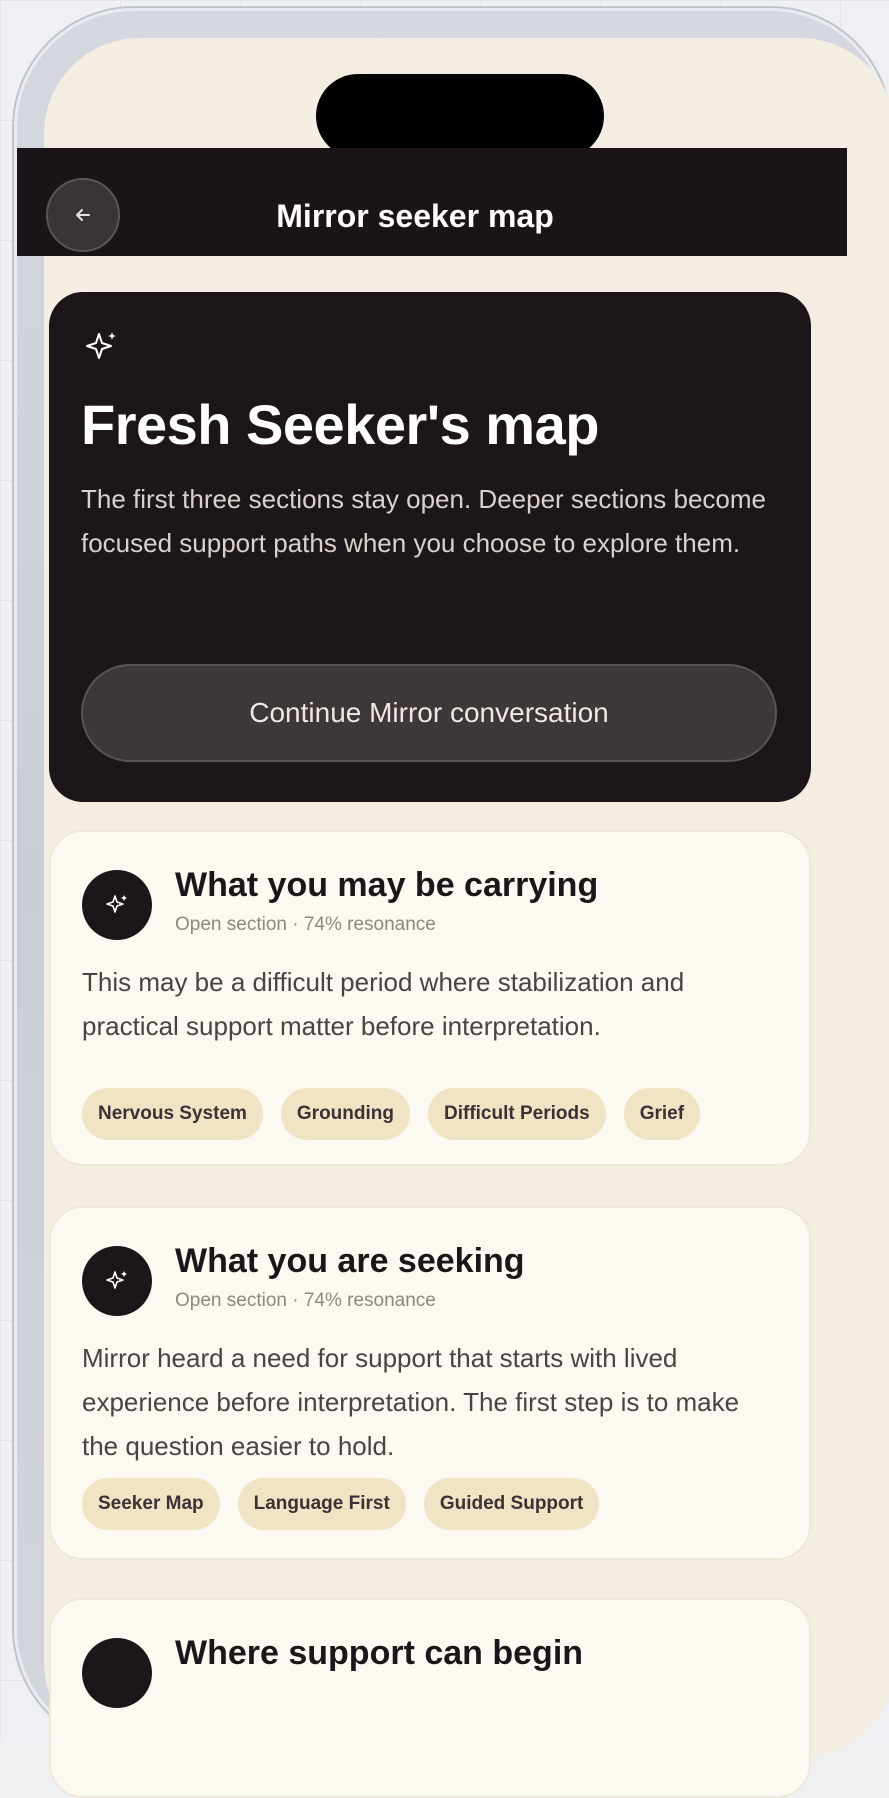 The width and height of the screenshot is (889, 1798). Describe the element at coordinates (379, 1653) in the screenshot. I see `section-title: Where support can begin` at that location.